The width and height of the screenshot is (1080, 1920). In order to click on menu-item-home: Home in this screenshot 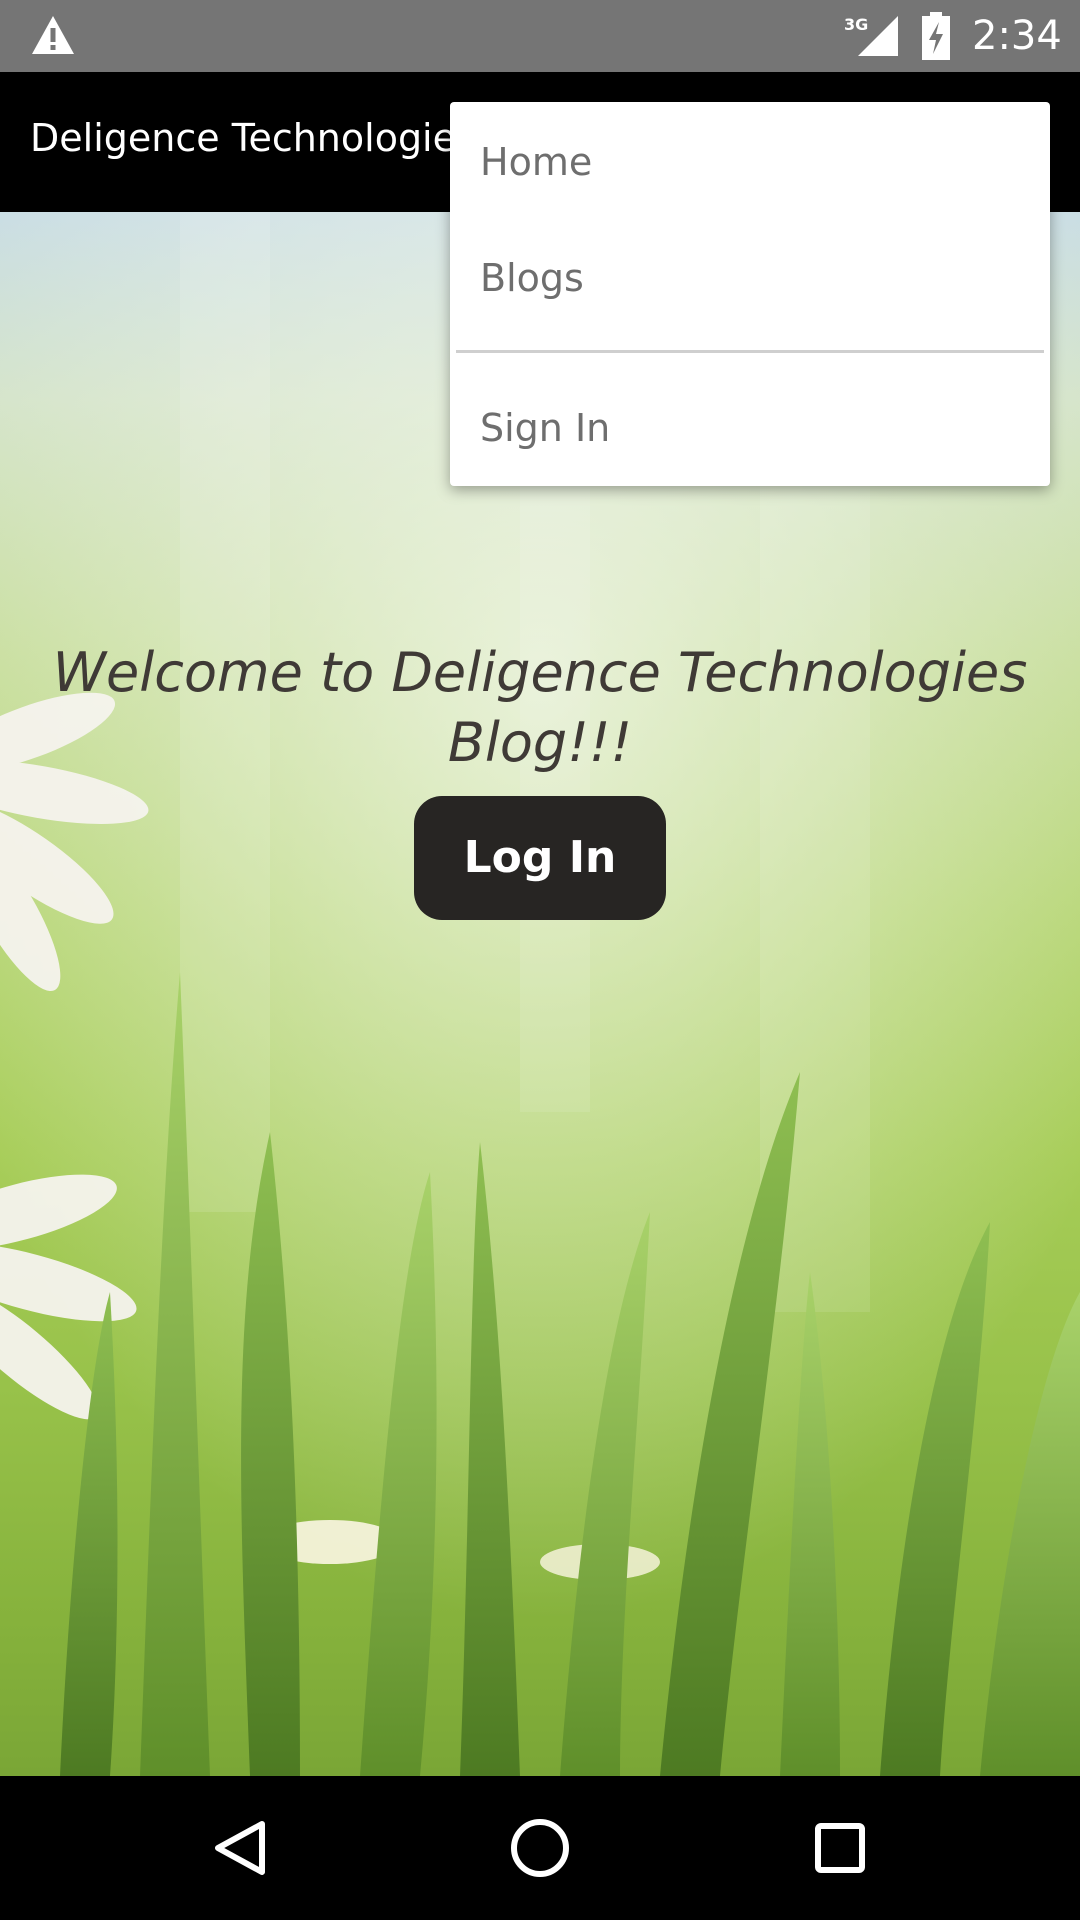, I will do `click(750, 162)`.